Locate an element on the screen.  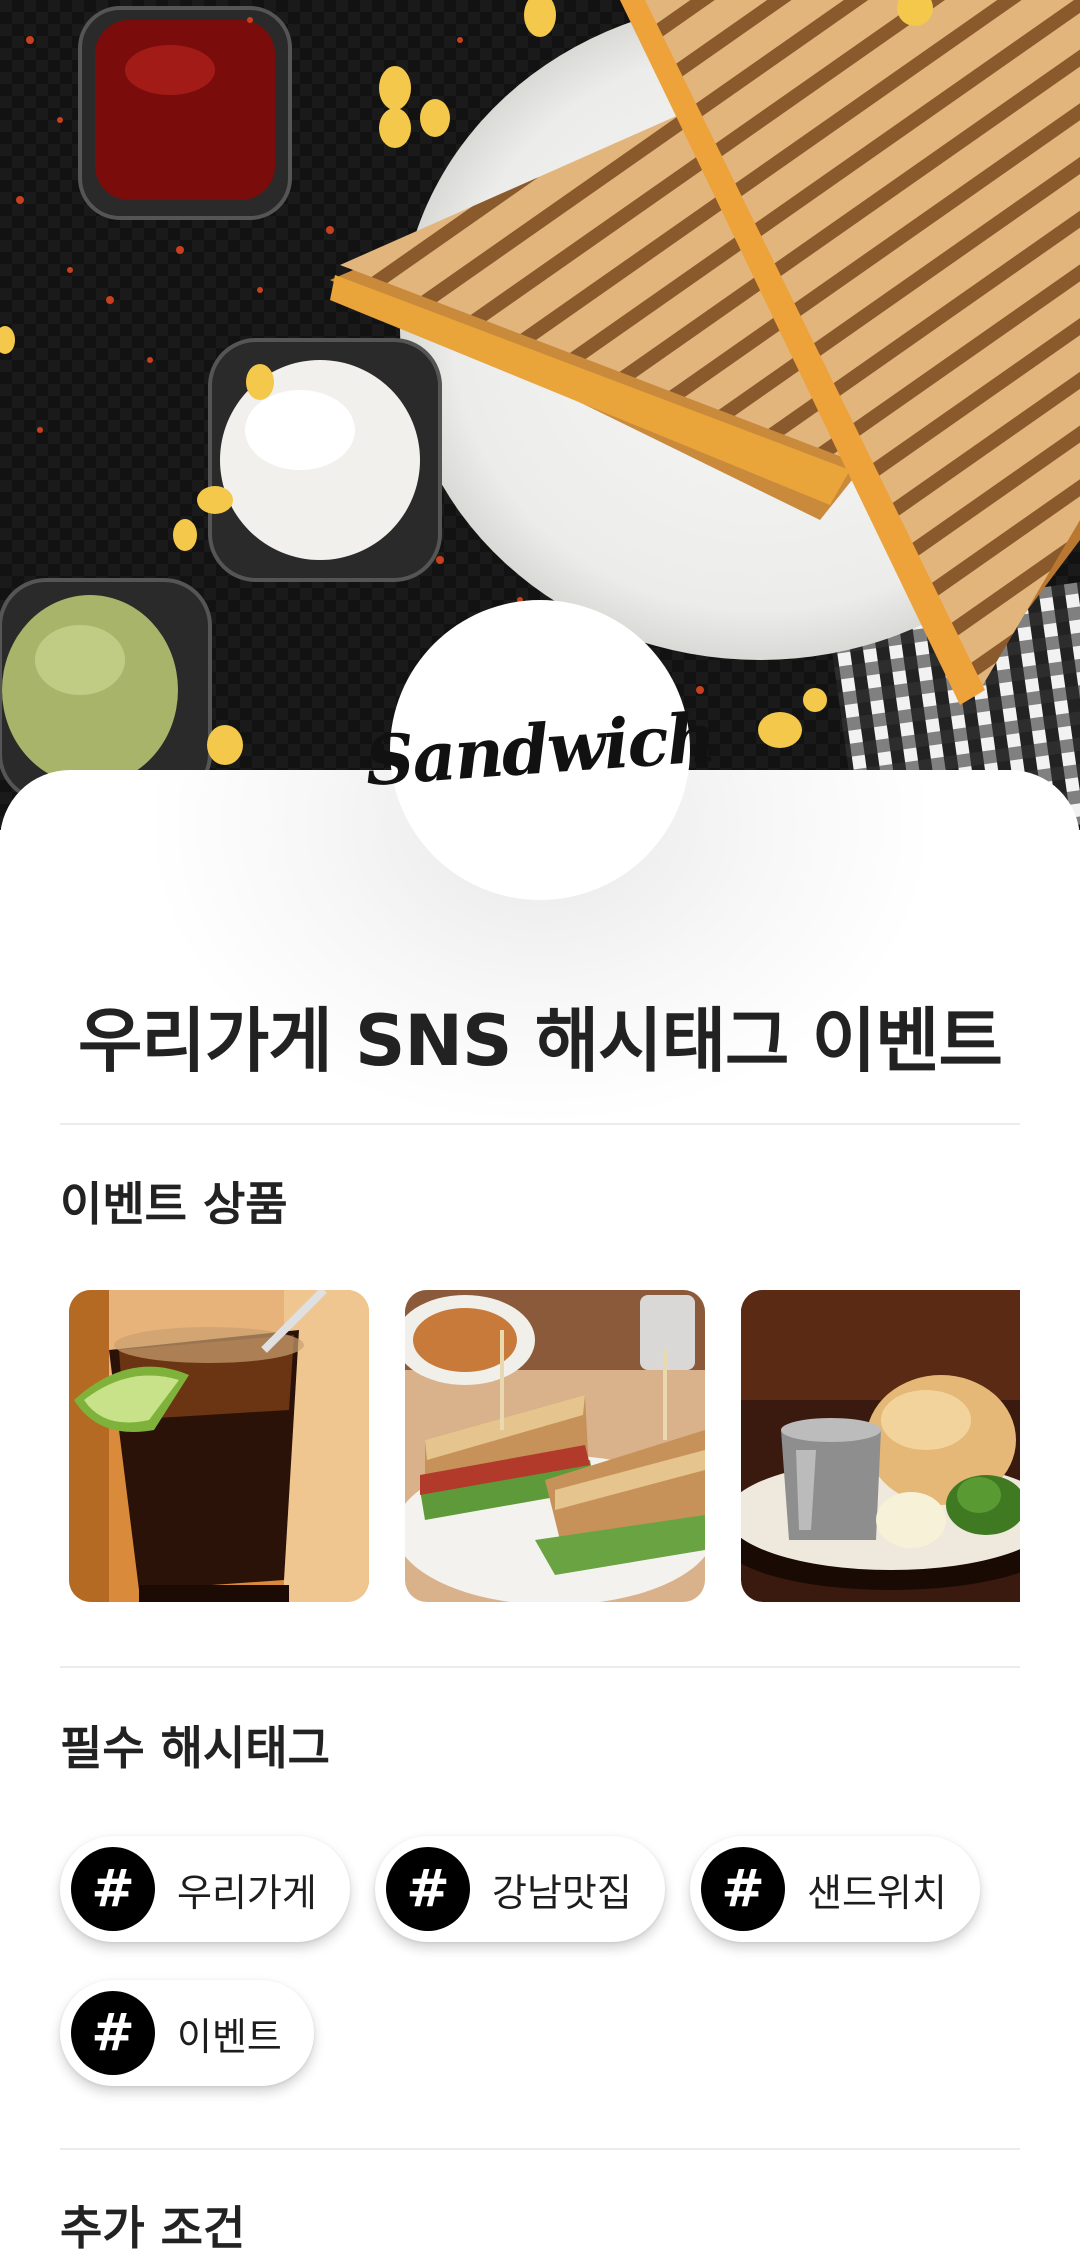
brand-logo: Sandwich is located at coordinates (540, 750).